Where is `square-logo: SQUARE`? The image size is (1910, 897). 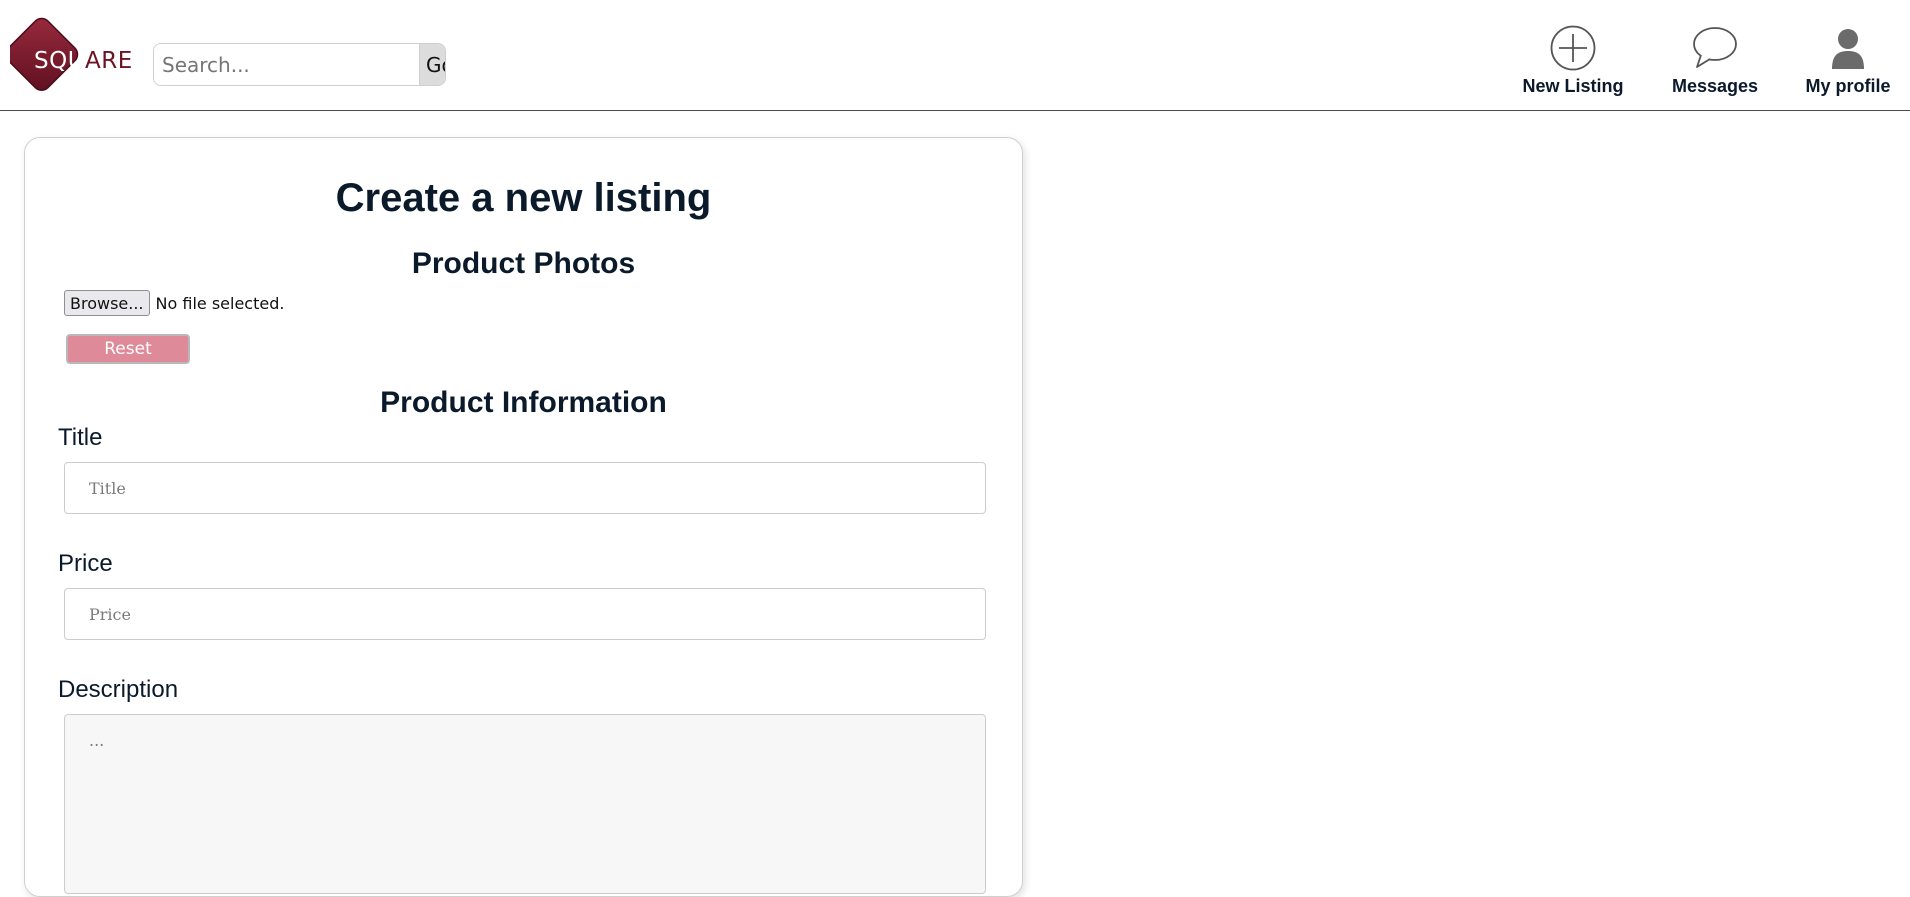
square-logo: SQUARE is located at coordinates (71, 57).